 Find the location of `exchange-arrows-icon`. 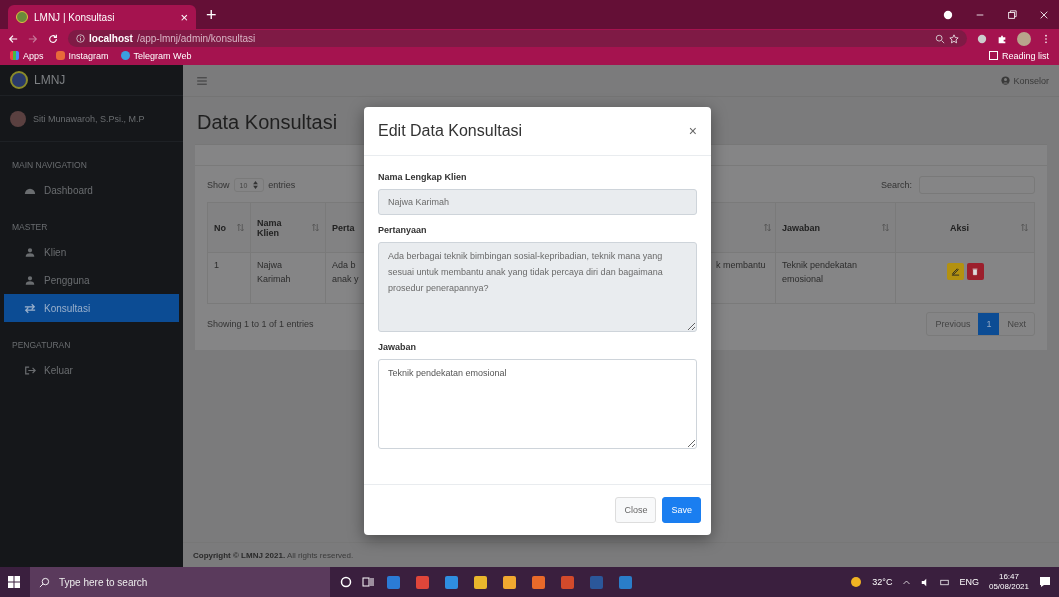

exchange-arrows-icon is located at coordinates (30, 308).